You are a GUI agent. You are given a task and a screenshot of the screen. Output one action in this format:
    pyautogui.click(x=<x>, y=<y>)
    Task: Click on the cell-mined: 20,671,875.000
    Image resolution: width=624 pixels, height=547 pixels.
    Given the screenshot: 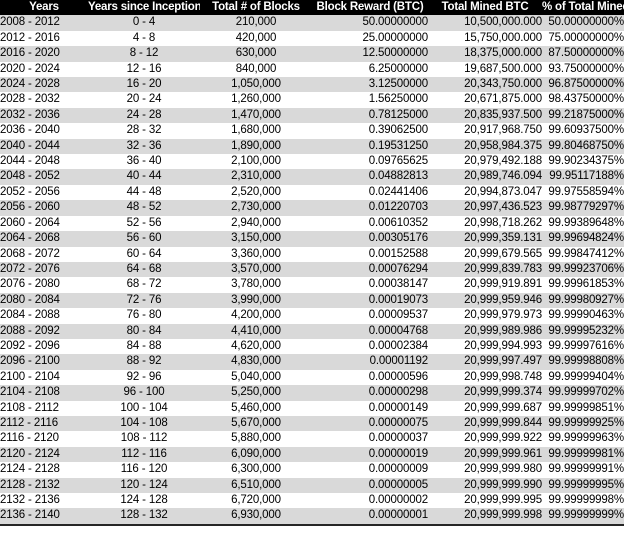 What is the action you would take?
    pyautogui.click(x=485, y=100)
    